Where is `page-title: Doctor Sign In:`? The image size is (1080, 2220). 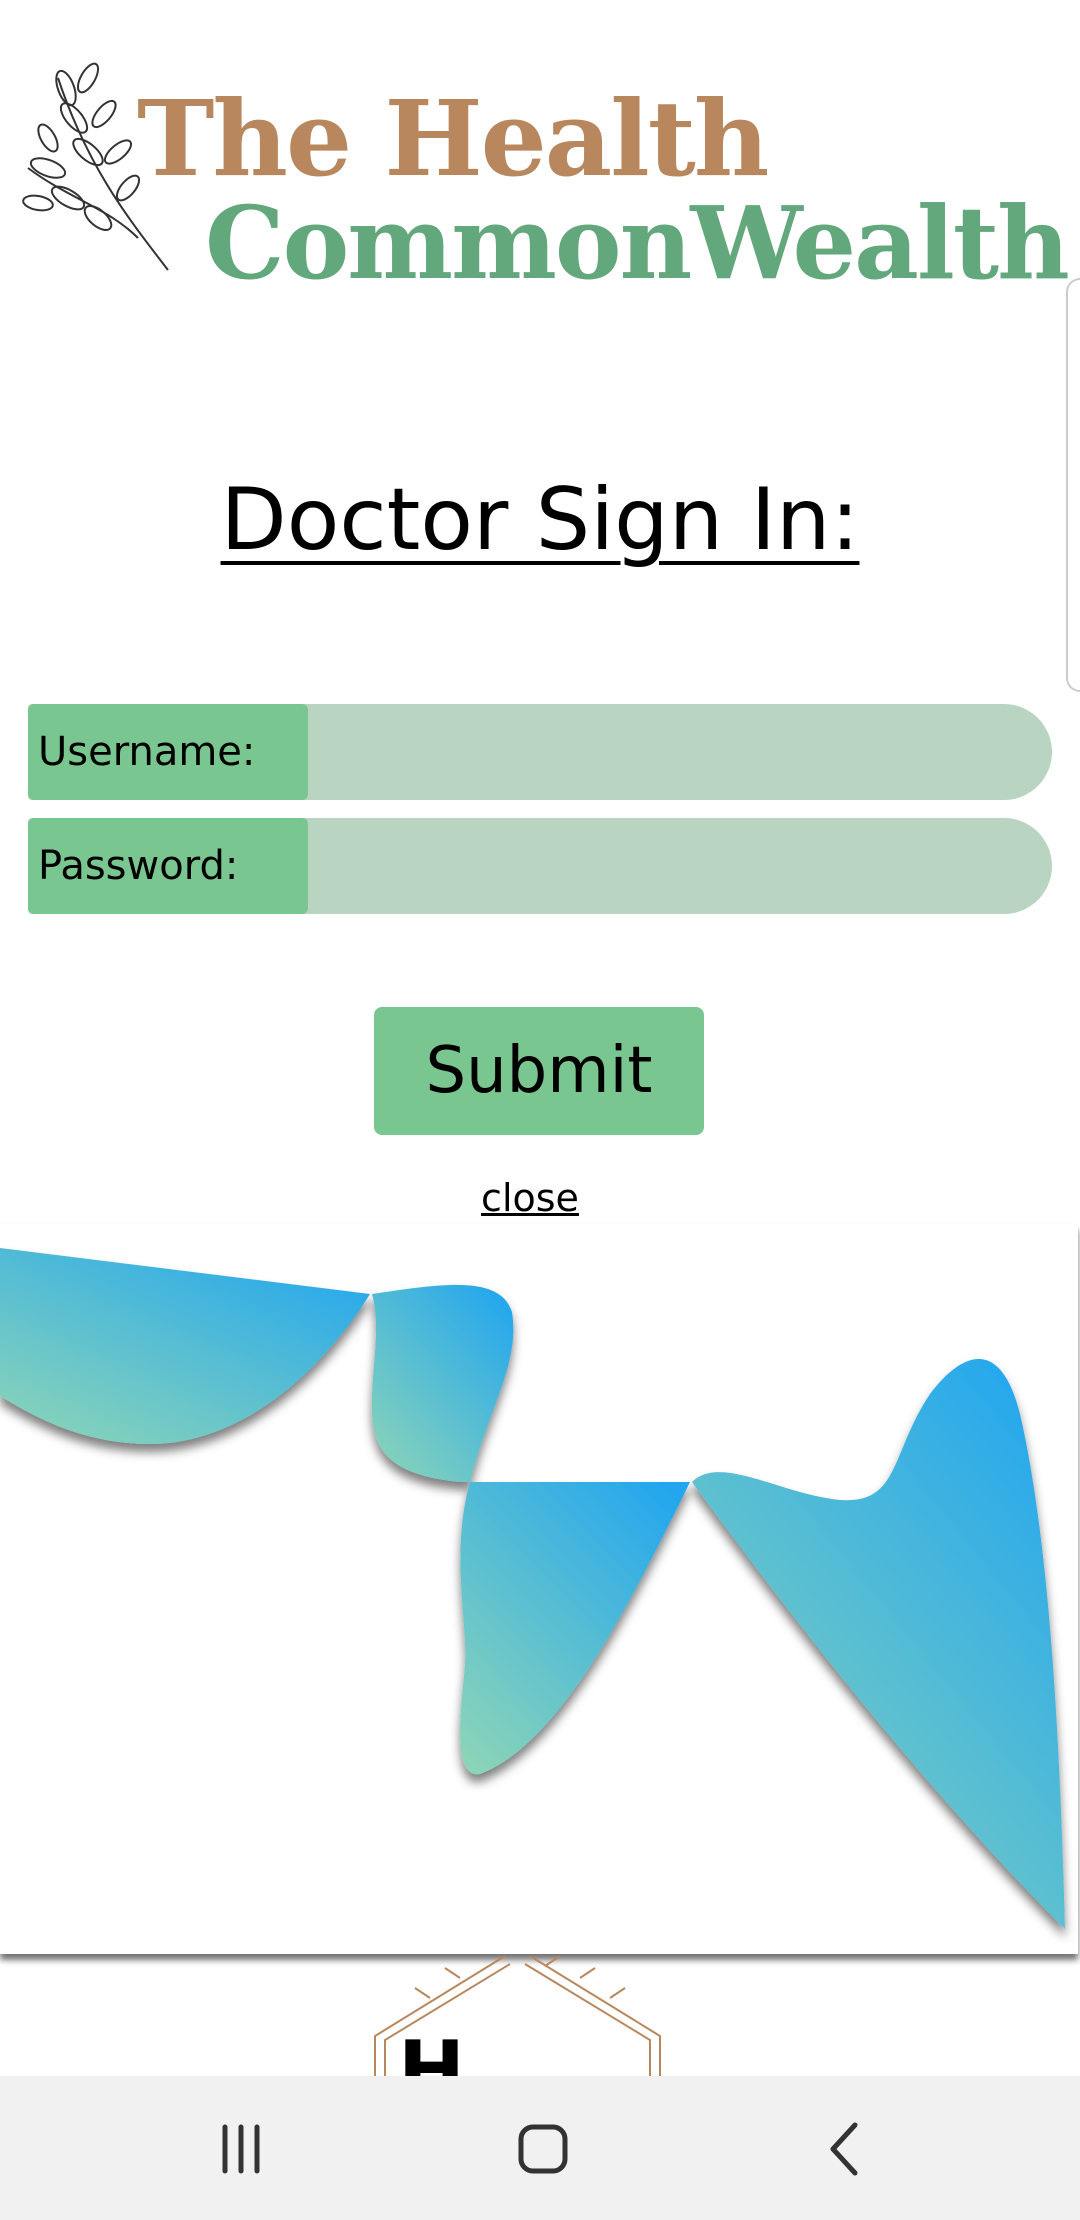 page-title: Doctor Sign In: is located at coordinates (540, 520).